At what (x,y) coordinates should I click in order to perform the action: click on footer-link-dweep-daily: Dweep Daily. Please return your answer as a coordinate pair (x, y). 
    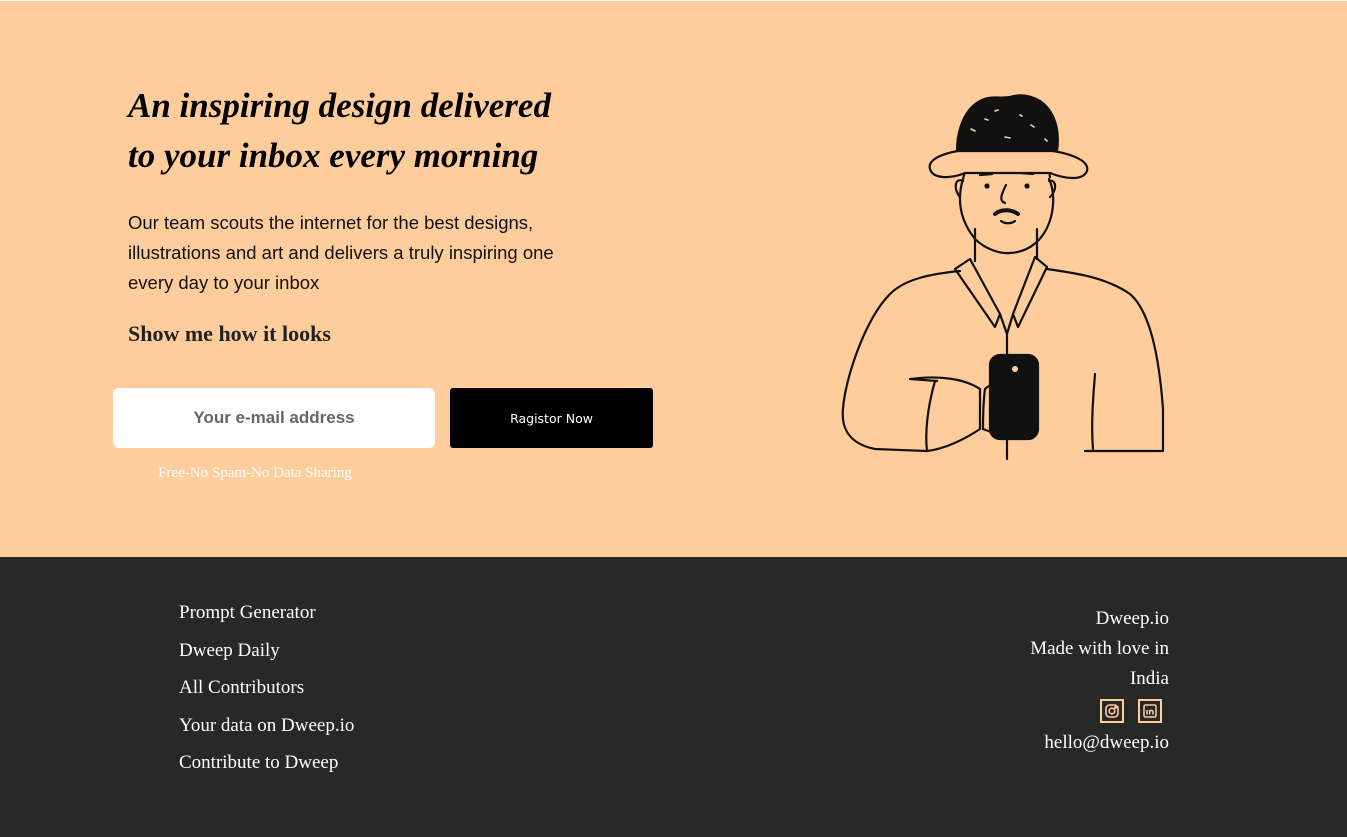
    Looking at the image, I should click on (229, 650).